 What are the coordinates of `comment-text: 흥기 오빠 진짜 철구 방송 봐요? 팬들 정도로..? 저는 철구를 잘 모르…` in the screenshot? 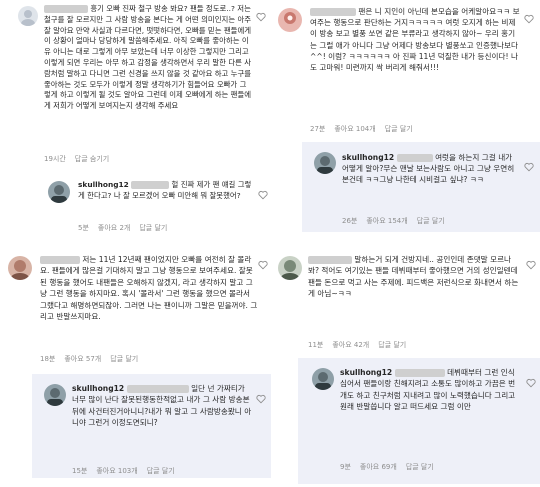 It's located at (148, 57).